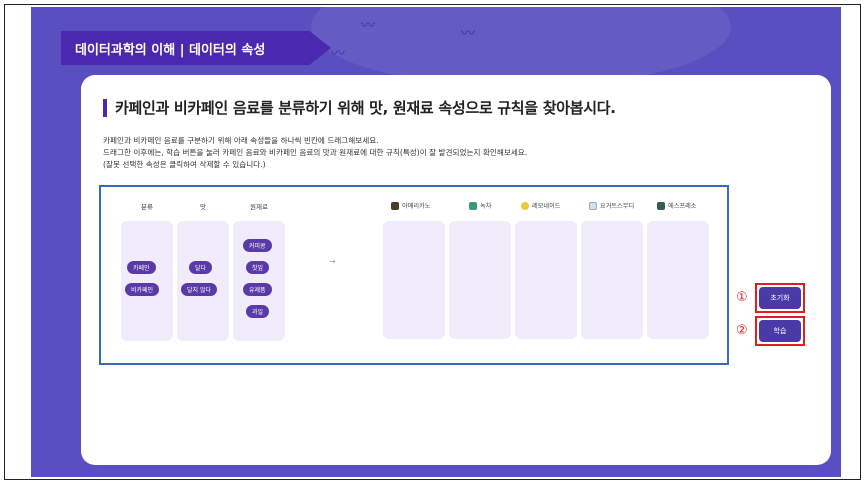  What do you see at coordinates (105, 107) in the screenshot?
I see `heading-accent-bar` at bounding box center [105, 107].